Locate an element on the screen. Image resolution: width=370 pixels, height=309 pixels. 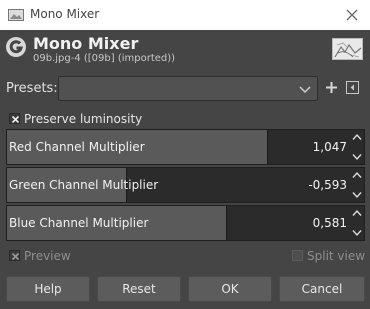
image-subtitle: 09b.jpg-4 ([09b] (imported)) is located at coordinates (104, 58).